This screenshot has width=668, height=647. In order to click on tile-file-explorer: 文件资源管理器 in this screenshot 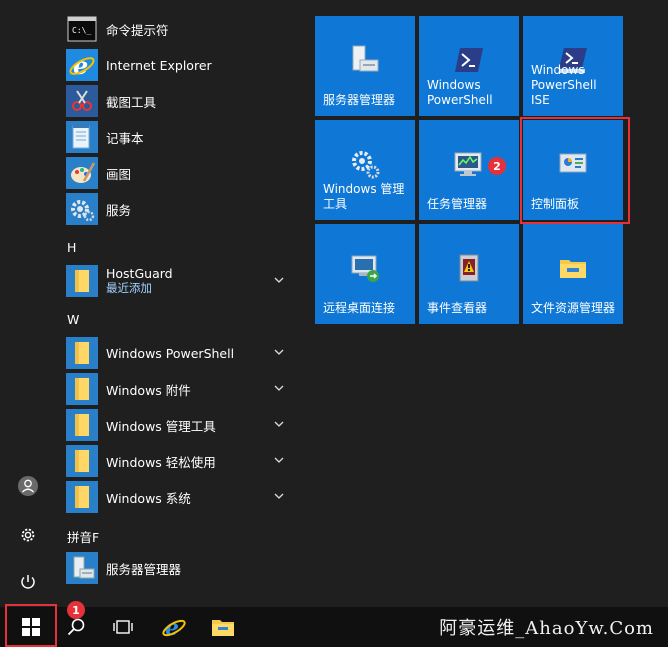, I will do `click(573, 274)`.